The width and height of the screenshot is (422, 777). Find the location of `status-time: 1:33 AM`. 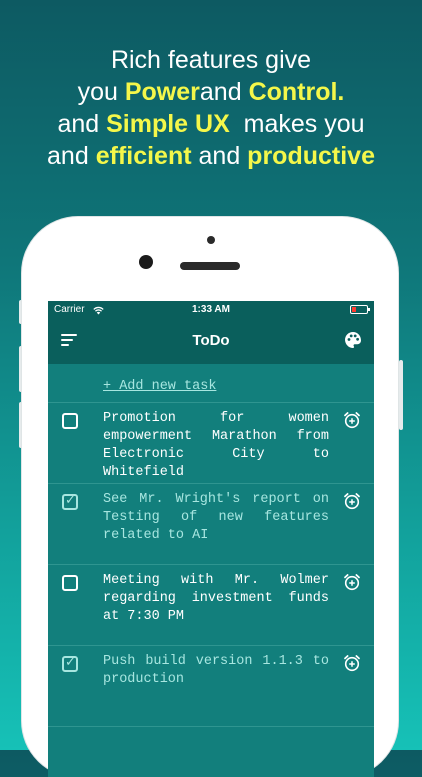

status-time: 1:33 AM is located at coordinates (211, 309).